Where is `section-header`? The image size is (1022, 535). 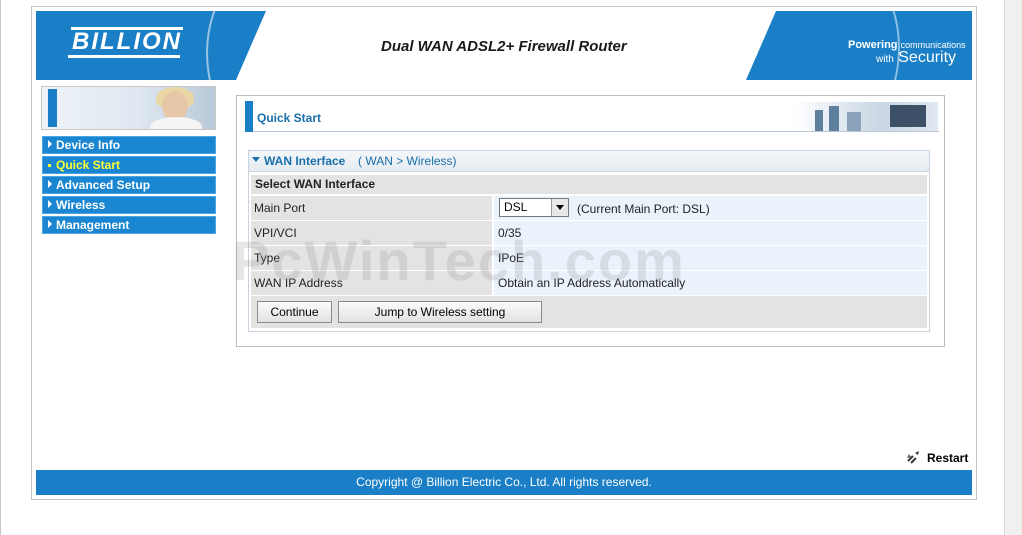
section-header is located at coordinates (589, 161).